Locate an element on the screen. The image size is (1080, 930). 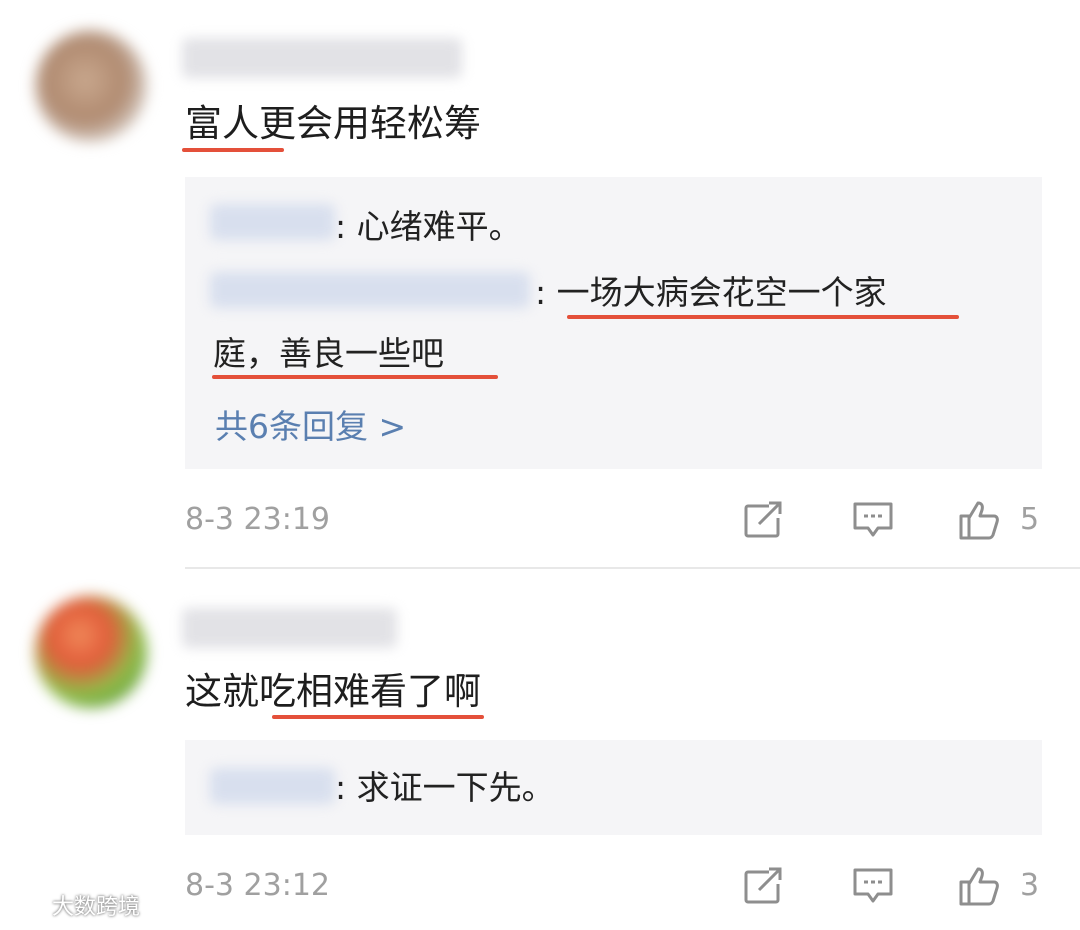
timestamp: 8-3 23:12 is located at coordinates (257, 885).